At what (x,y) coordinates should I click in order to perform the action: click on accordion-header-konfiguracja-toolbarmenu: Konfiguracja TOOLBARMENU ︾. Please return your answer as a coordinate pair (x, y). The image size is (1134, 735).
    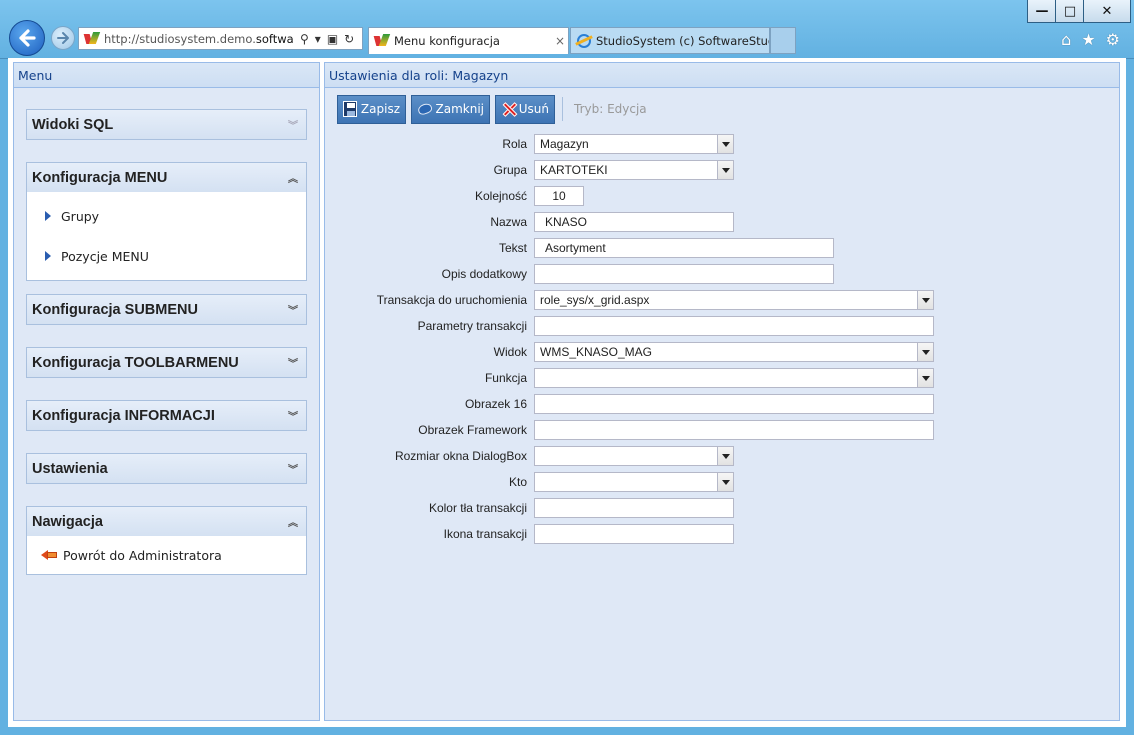
    Looking at the image, I should click on (166, 362).